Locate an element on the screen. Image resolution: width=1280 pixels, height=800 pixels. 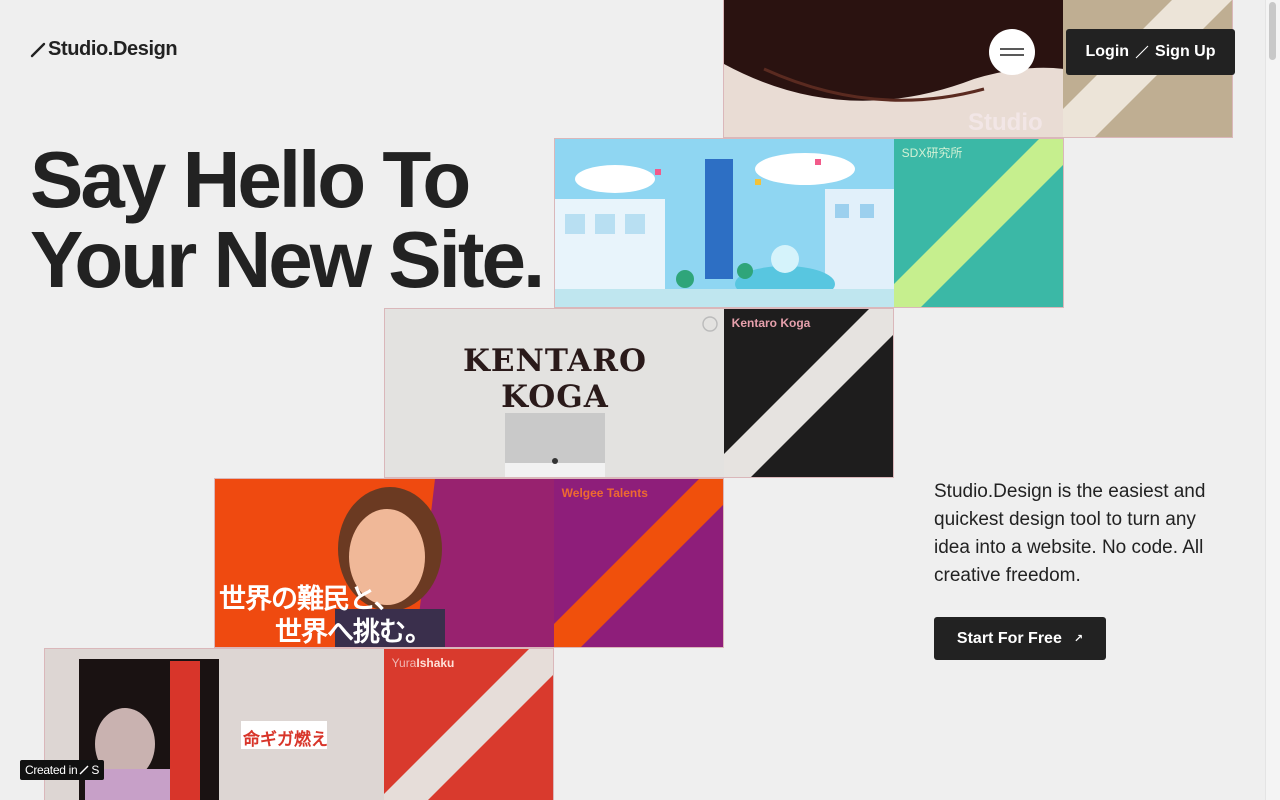
koga-shot-circle-icon is located at coordinates (710, 324).